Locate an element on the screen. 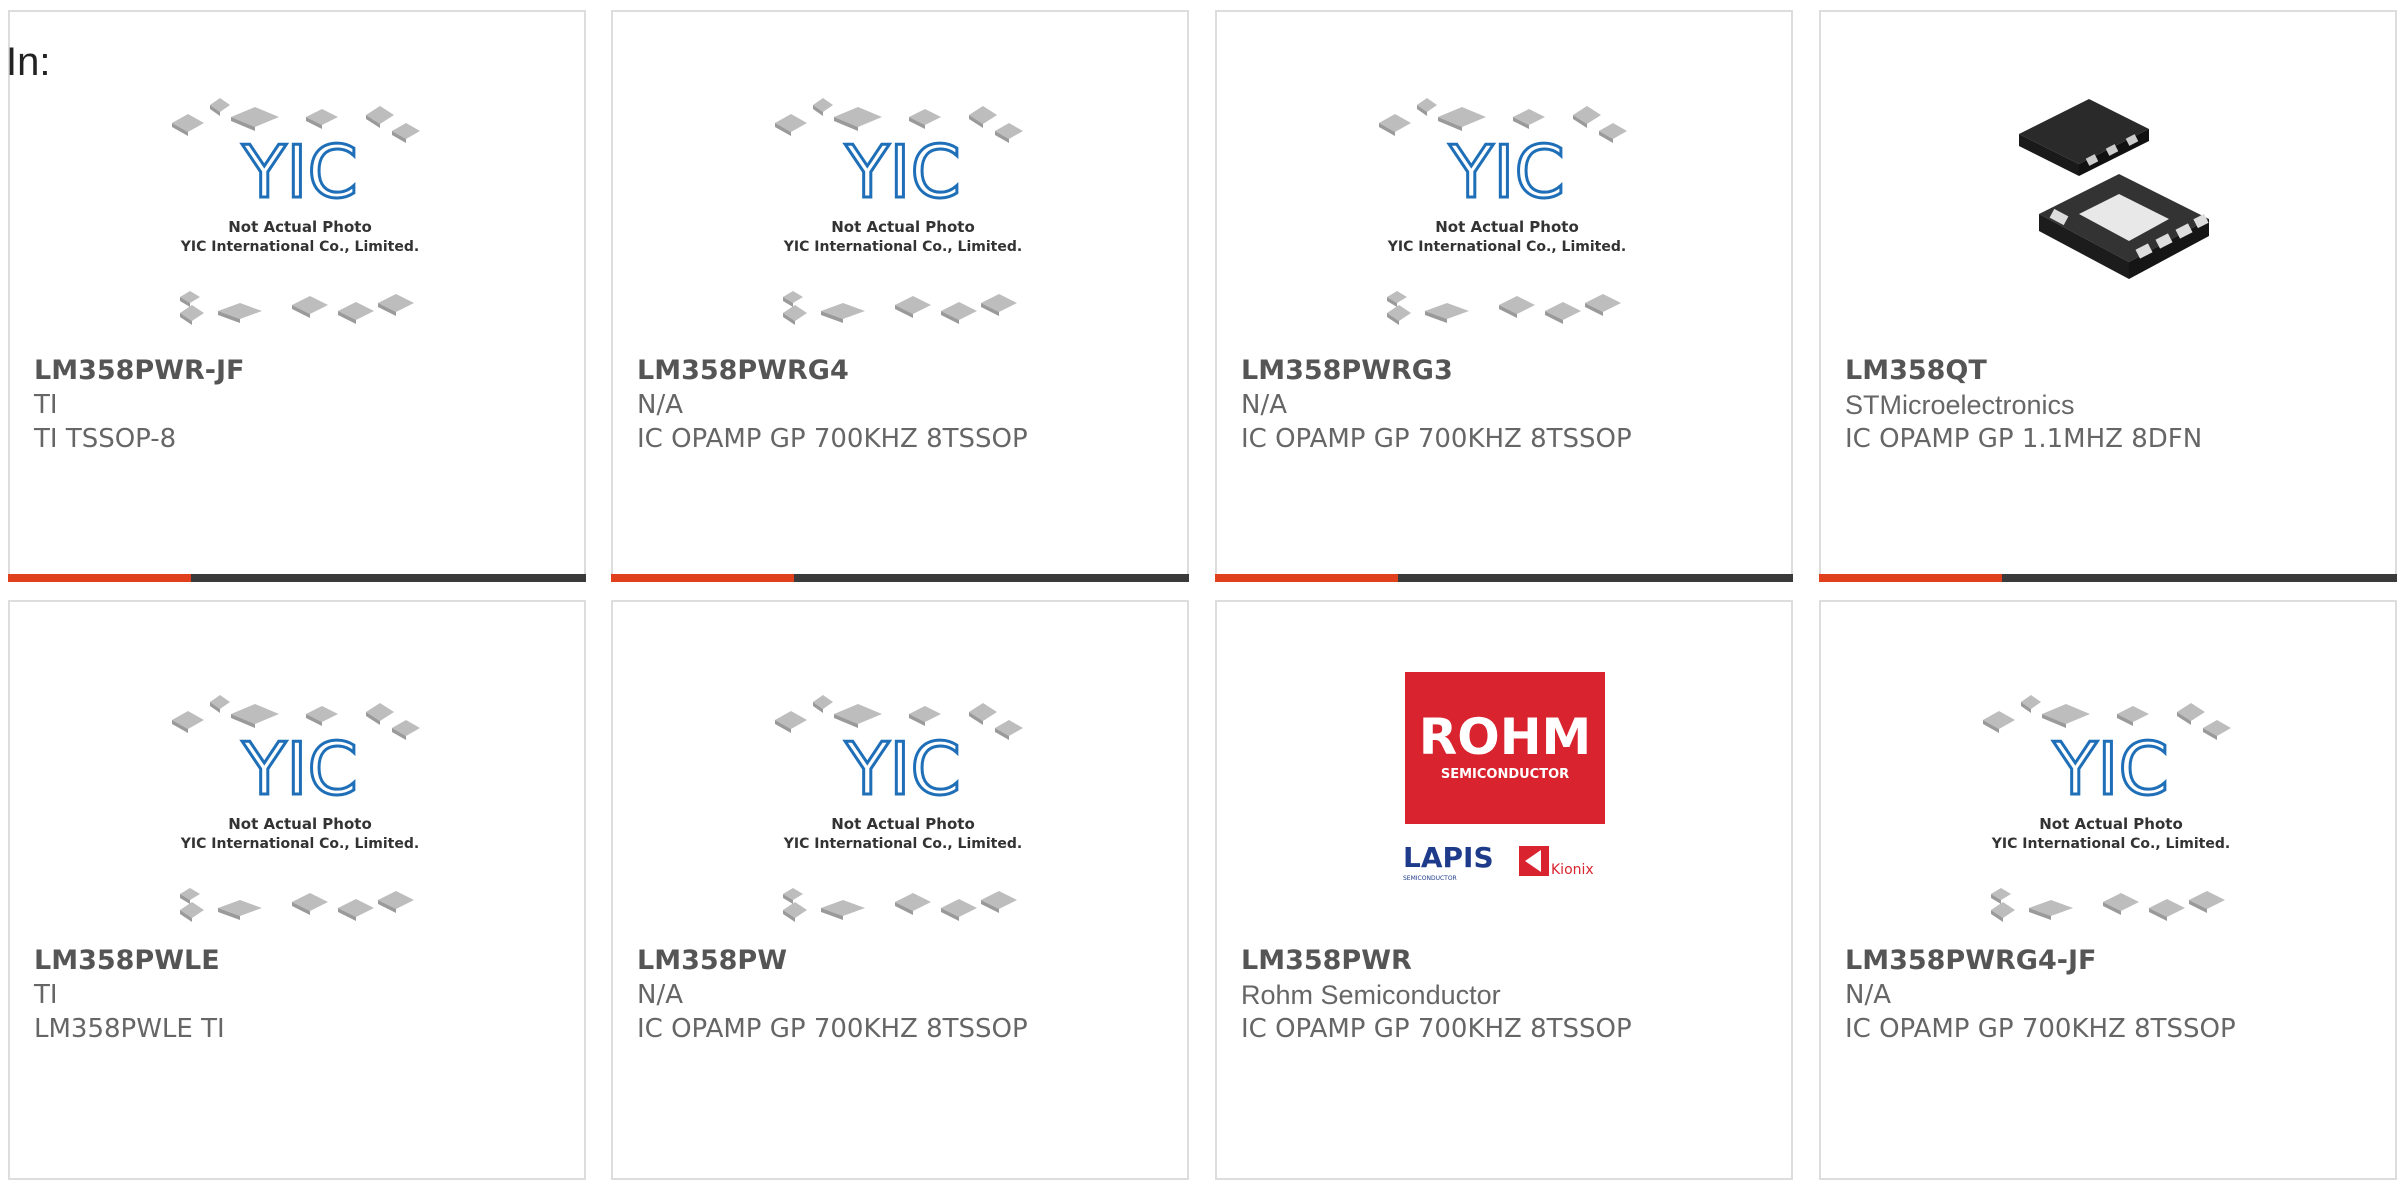 Image resolution: width=2400 pixels, height=1180 pixels. product-part-number: LM358PWRG3 is located at coordinates (1511, 371).